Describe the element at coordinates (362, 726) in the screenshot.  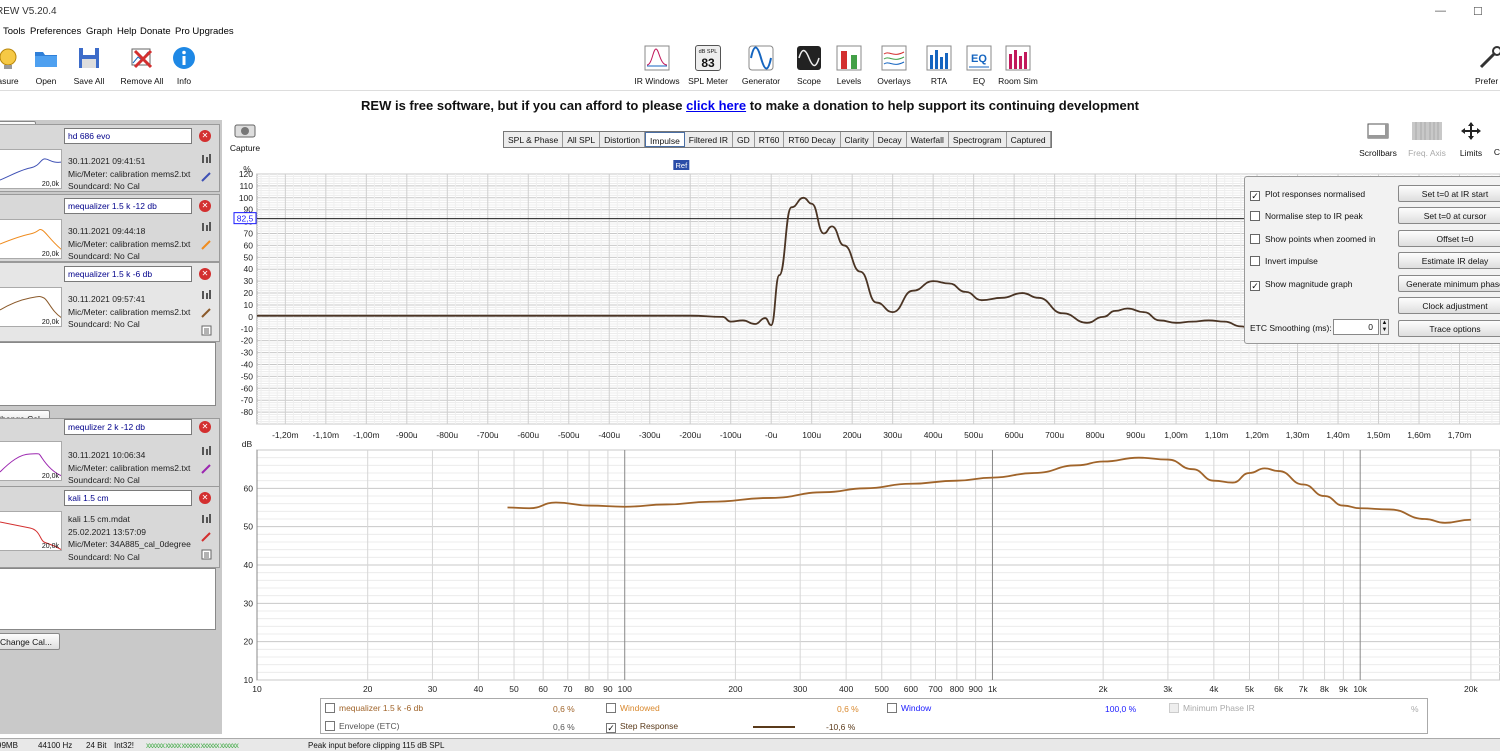
I see `legend-envelope: Envelope (ETC)` at that location.